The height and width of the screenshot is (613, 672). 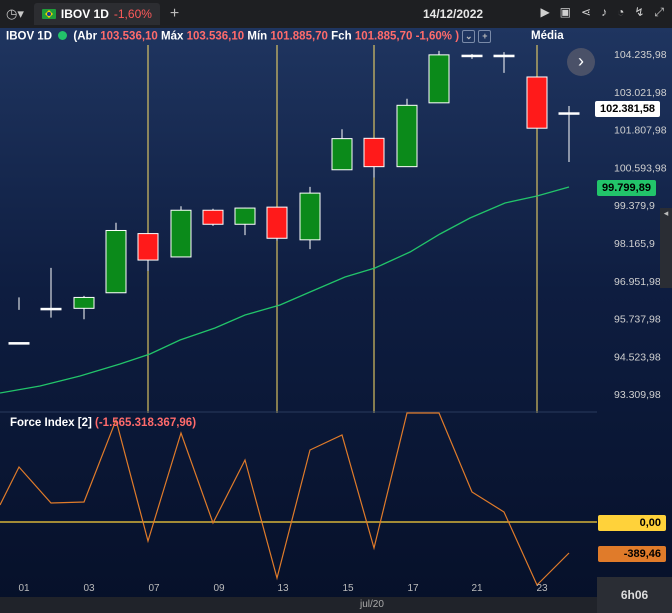 I want to click on max-value: 103.536,10, so click(x=215, y=36).